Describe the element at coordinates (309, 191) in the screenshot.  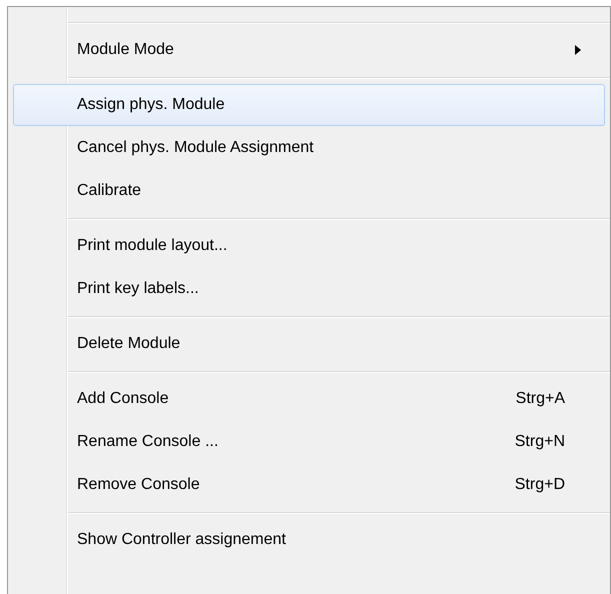
I see `menu-item: Calibrate` at that location.